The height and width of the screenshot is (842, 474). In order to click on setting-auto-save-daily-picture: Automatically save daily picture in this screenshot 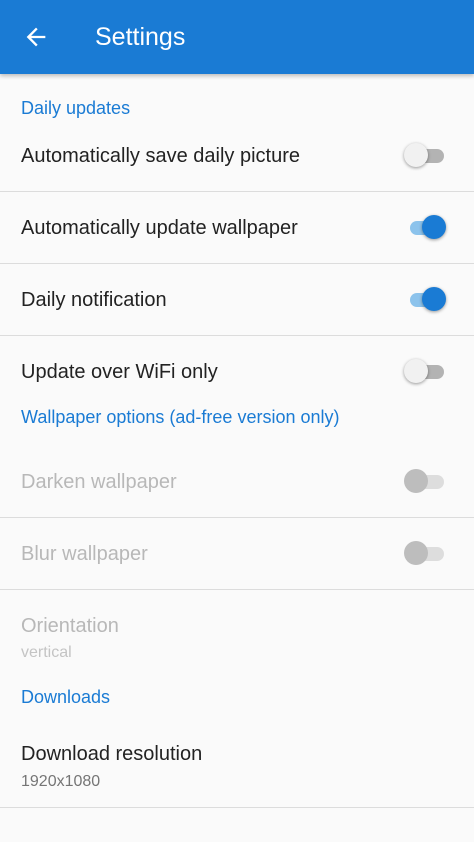, I will do `click(237, 156)`.